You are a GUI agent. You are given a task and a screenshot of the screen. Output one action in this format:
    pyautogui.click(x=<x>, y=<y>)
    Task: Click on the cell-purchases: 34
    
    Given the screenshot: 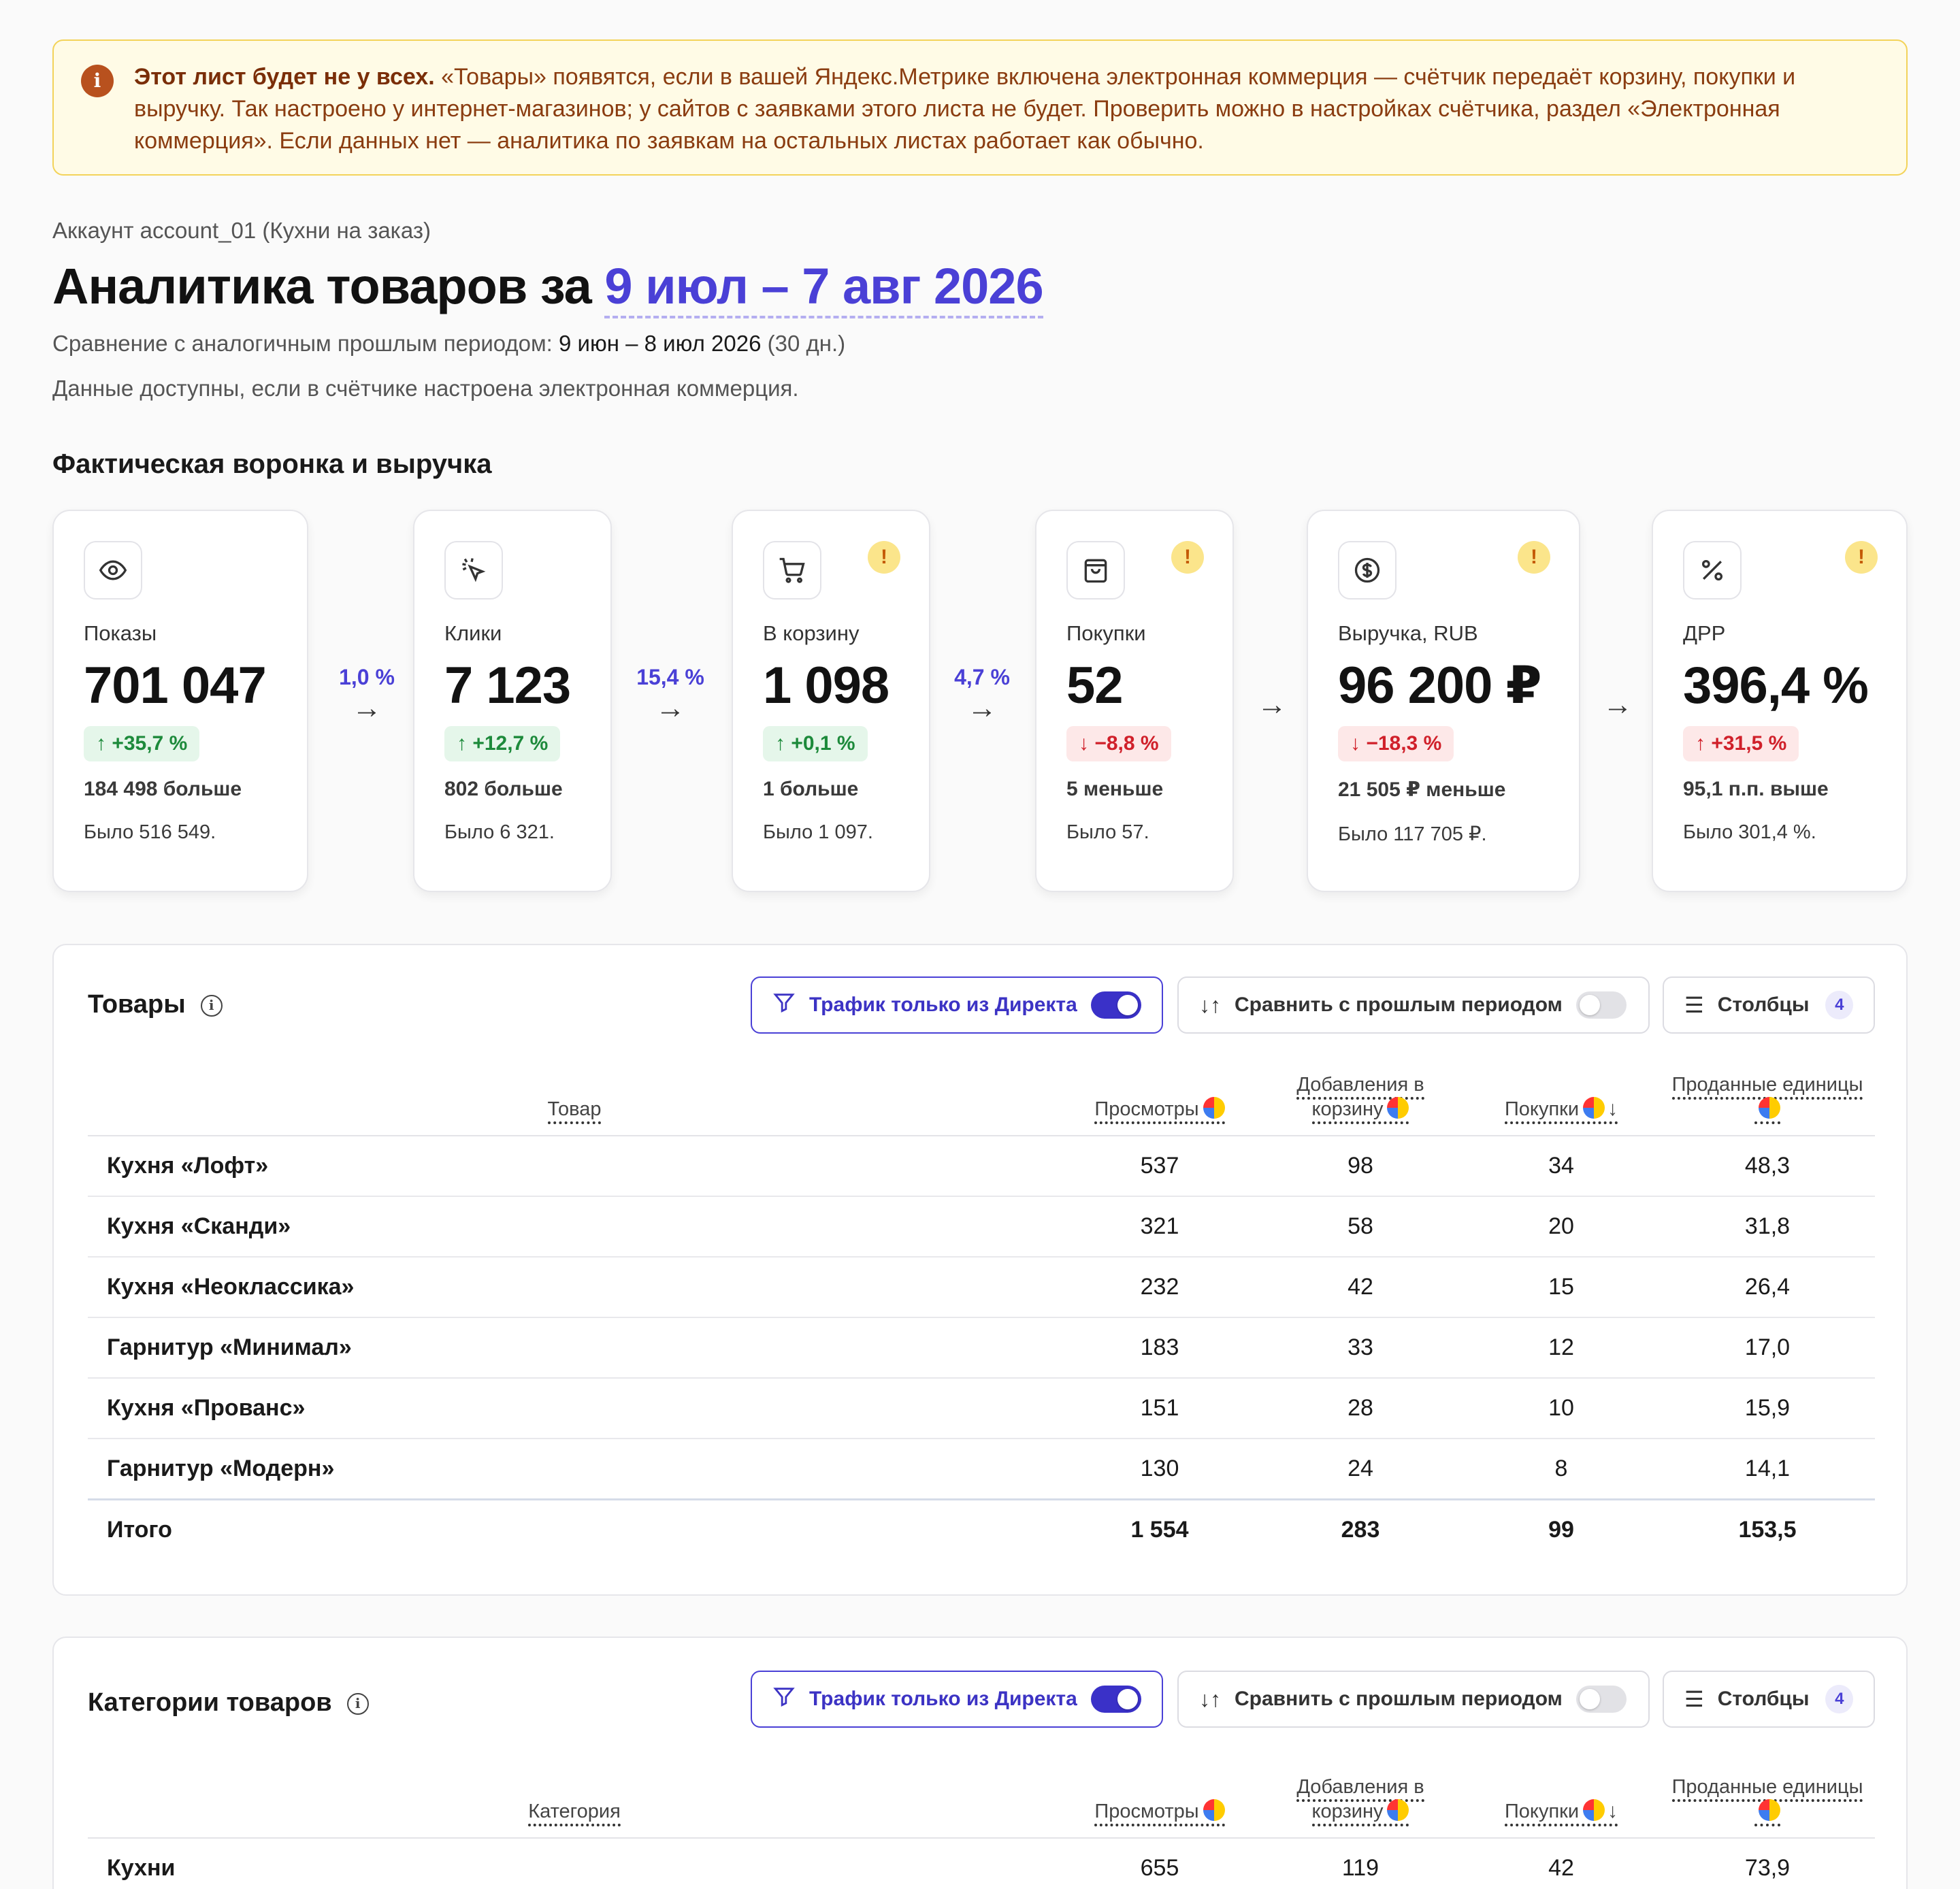 What is the action you would take?
    pyautogui.click(x=1561, y=1167)
    